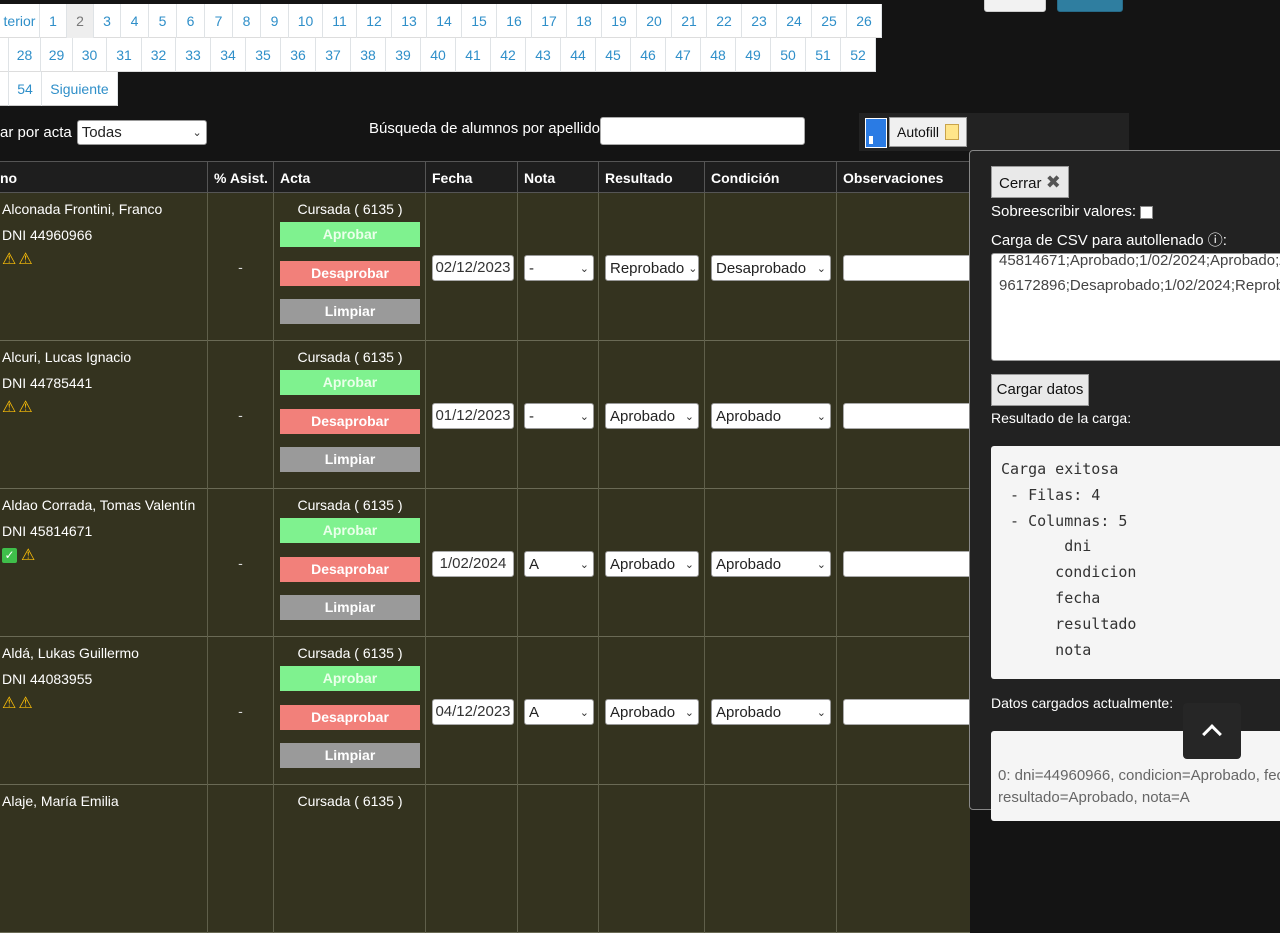 This screenshot has width=1280, height=933. Describe the element at coordinates (219, 21) in the screenshot. I see `page-link: 7` at that location.